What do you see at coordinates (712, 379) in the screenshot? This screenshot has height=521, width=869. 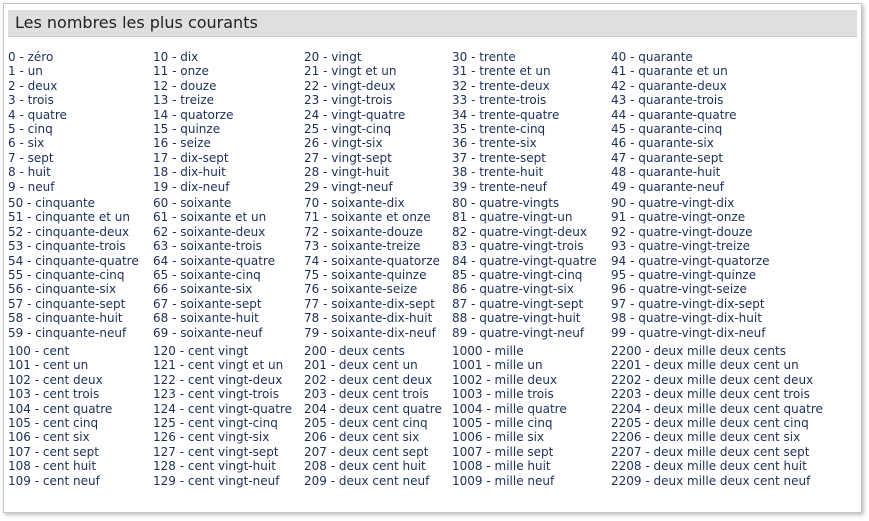 I see `number-item: 2202 - deux mille deux cent deux` at bounding box center [712, 379].